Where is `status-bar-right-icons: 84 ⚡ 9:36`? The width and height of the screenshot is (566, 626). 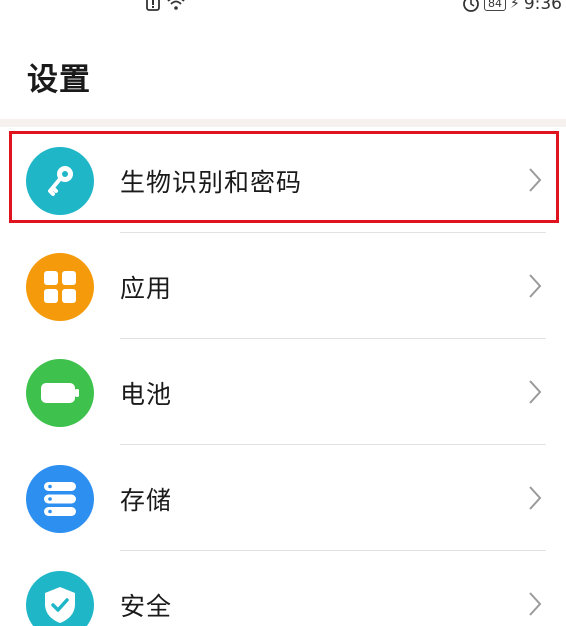
status-bar-right-icons: 84 ⚡ 9:36 is located at coordinates (512, 7).